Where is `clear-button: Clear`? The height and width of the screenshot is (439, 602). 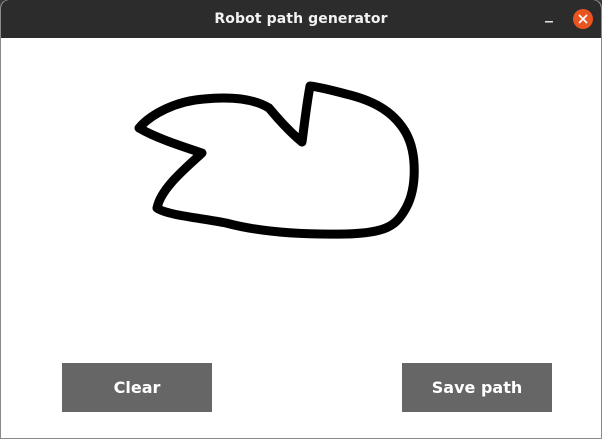
clear-button: Clear is located at coordinates (137, 387).